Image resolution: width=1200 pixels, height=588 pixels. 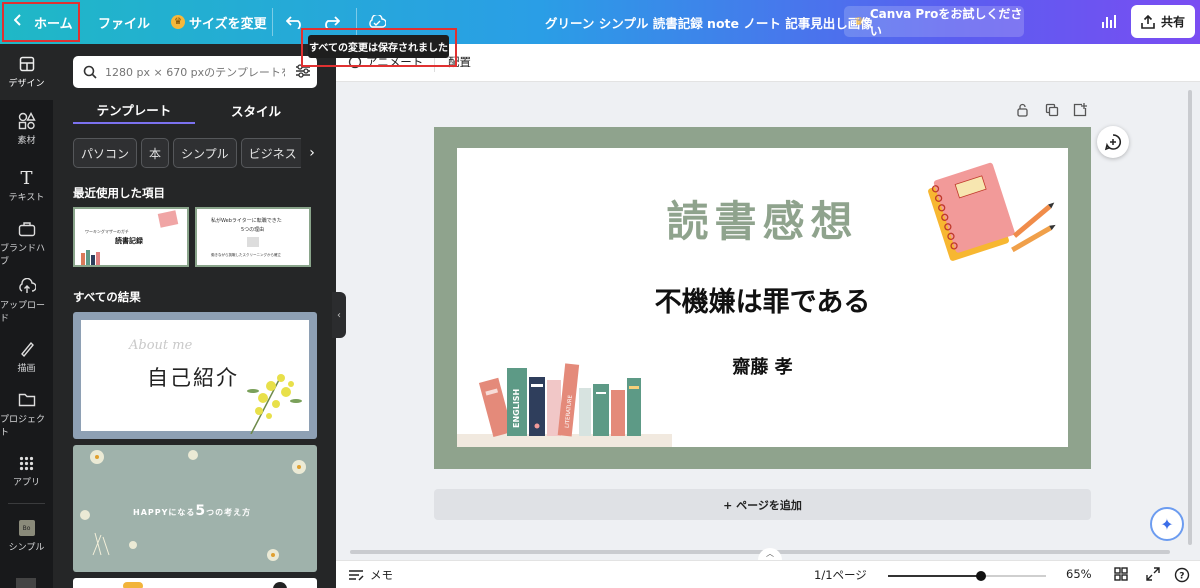 What do you see at coordinates (23, 426) in the screenshot?
I see `rail-label: プロジェクト` at bounding box center [23, 426].